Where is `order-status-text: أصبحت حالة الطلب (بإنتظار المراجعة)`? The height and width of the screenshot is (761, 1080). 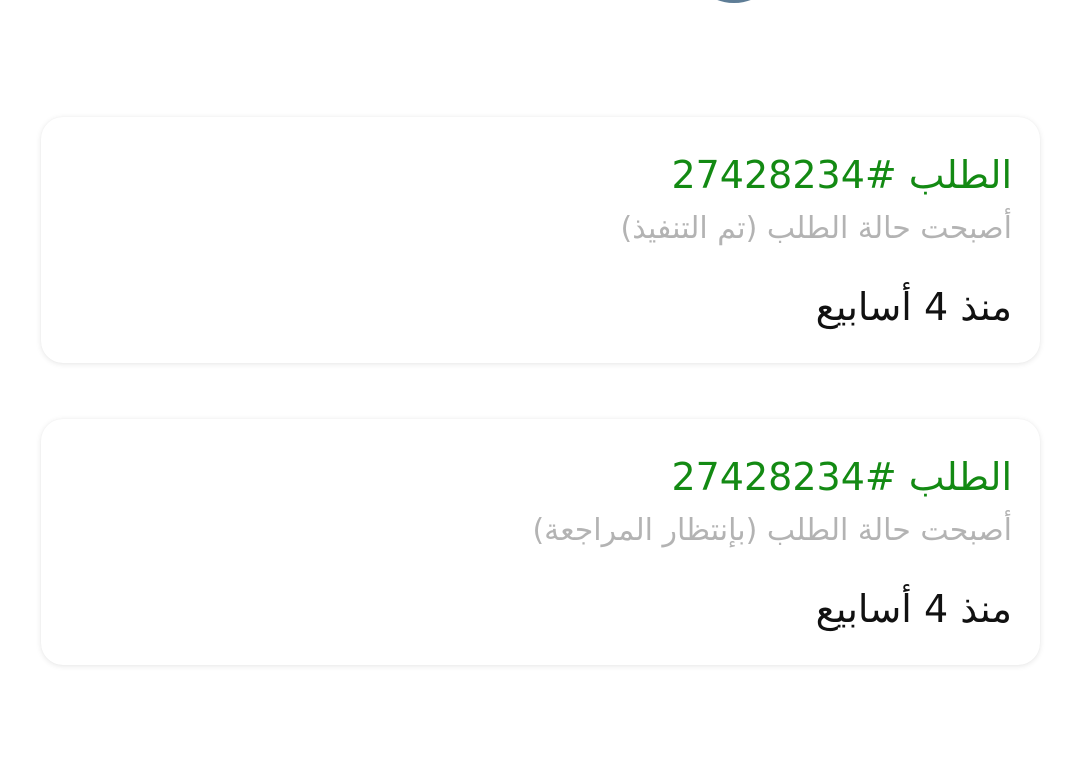 order-status-text: أصبحت حالة الطلب (بإنتظار المراجعة) is located at coordinates (772, 530).